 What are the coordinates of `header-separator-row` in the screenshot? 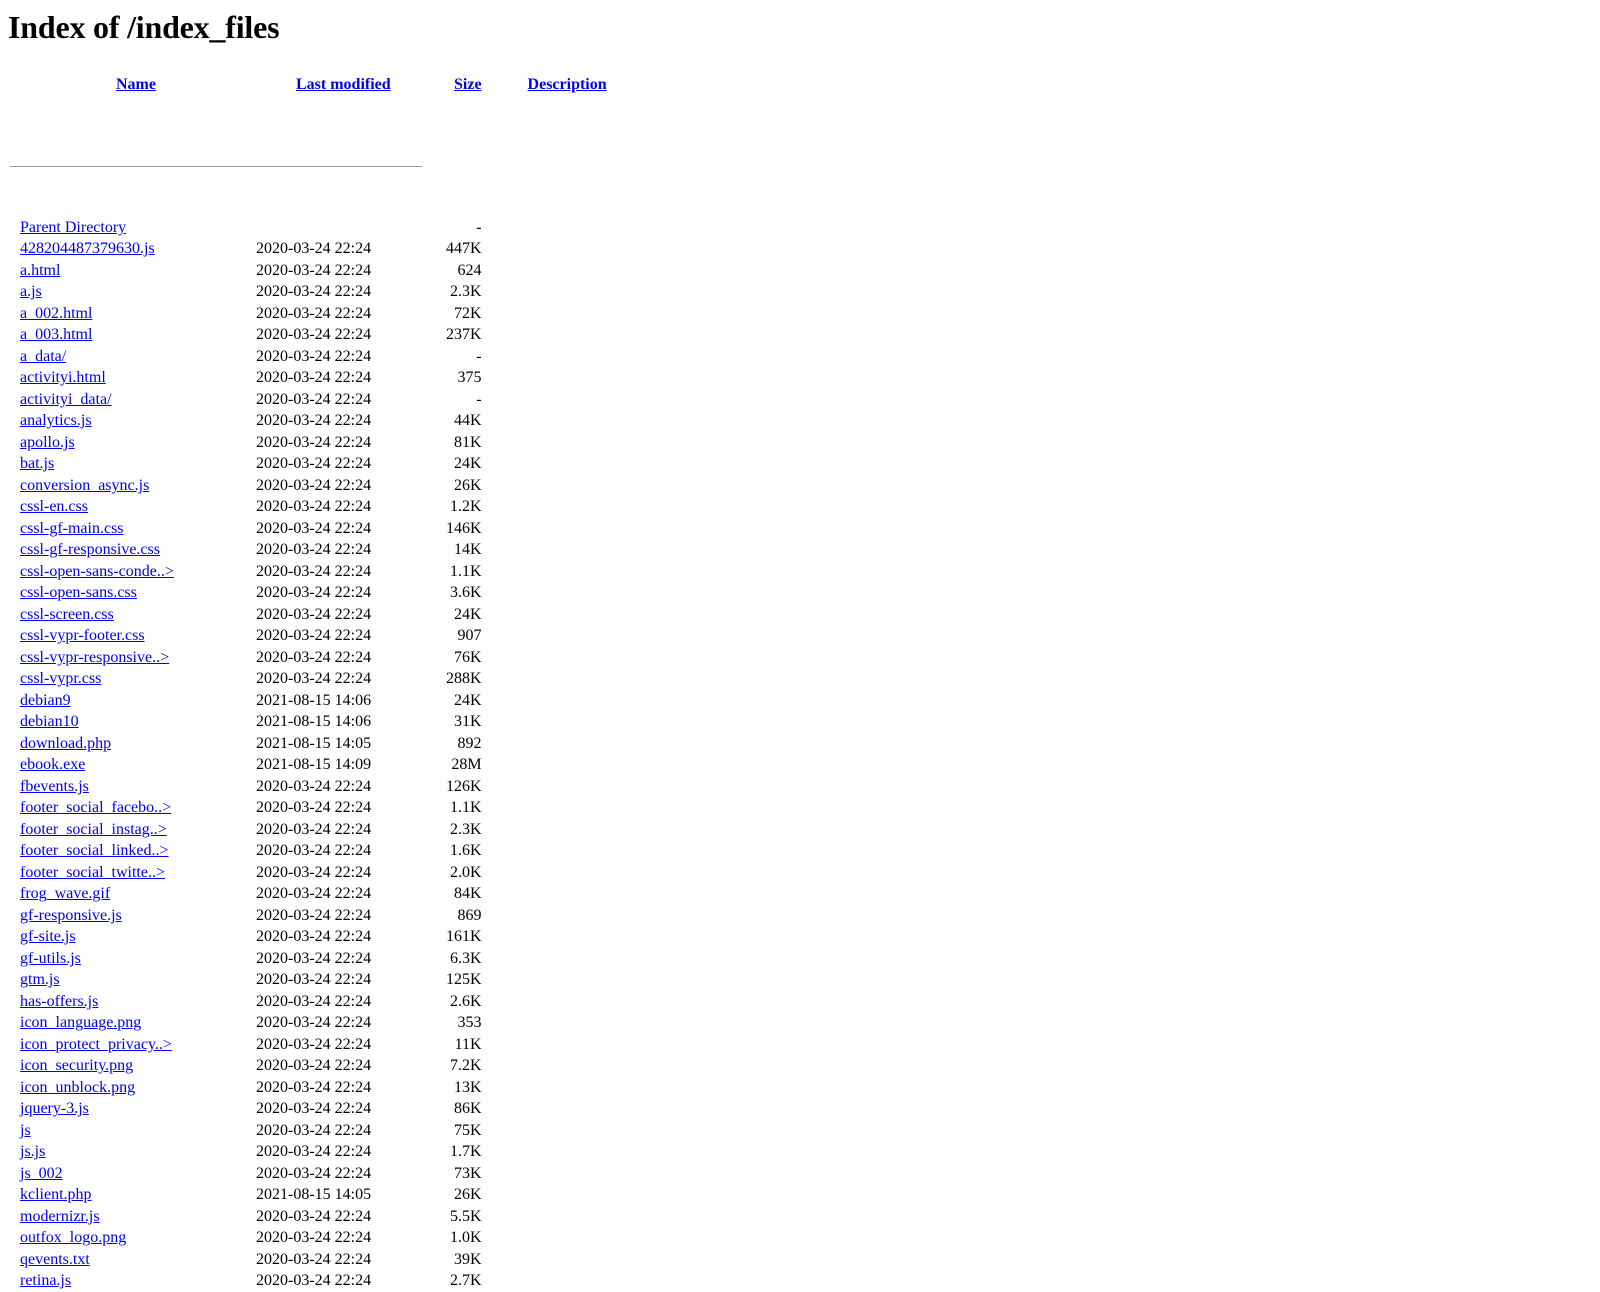 It's located at (307, 168).